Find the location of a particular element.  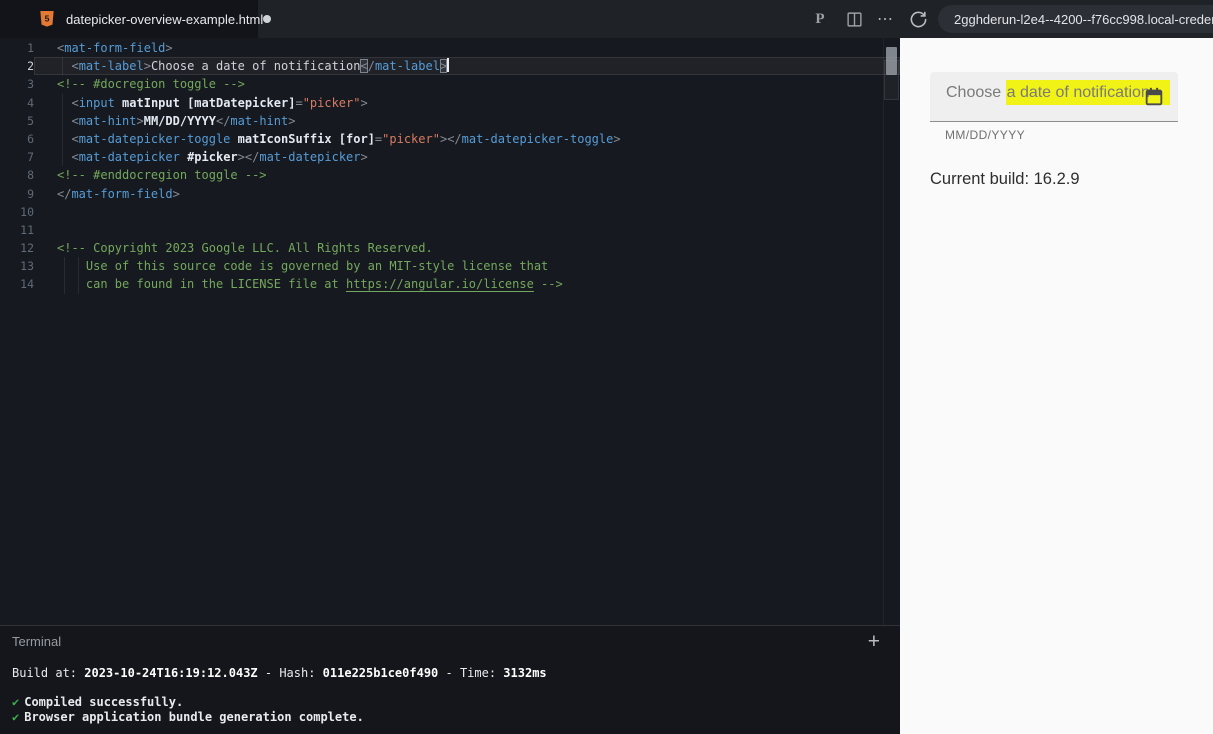

code-token: can be found in the LICENSE file at is located at coordinates (201, 284).